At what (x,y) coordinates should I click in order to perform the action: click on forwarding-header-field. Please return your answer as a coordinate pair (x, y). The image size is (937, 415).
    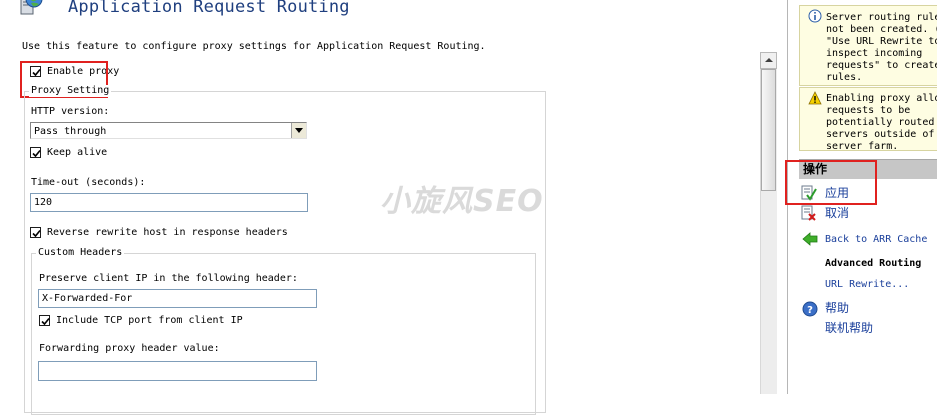
    Looking at the image, I should click on (177, 371).